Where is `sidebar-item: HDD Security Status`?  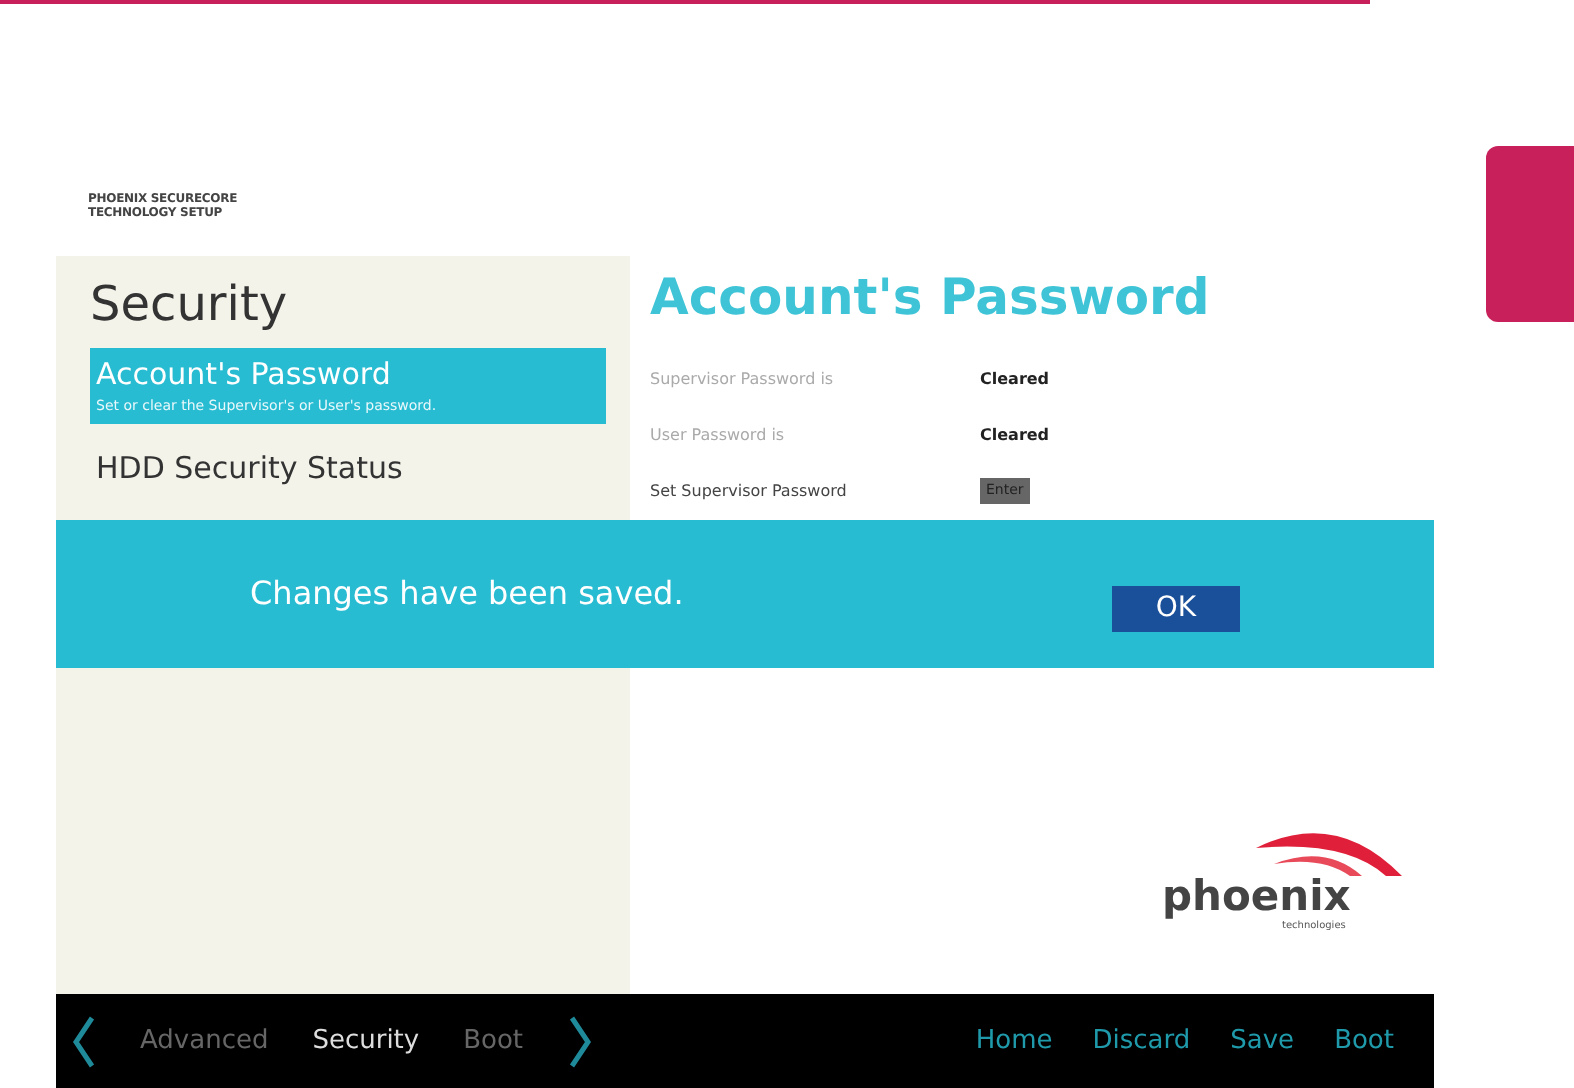 sidebar-item: HDD Security Status is located at coordinates (348, 468).